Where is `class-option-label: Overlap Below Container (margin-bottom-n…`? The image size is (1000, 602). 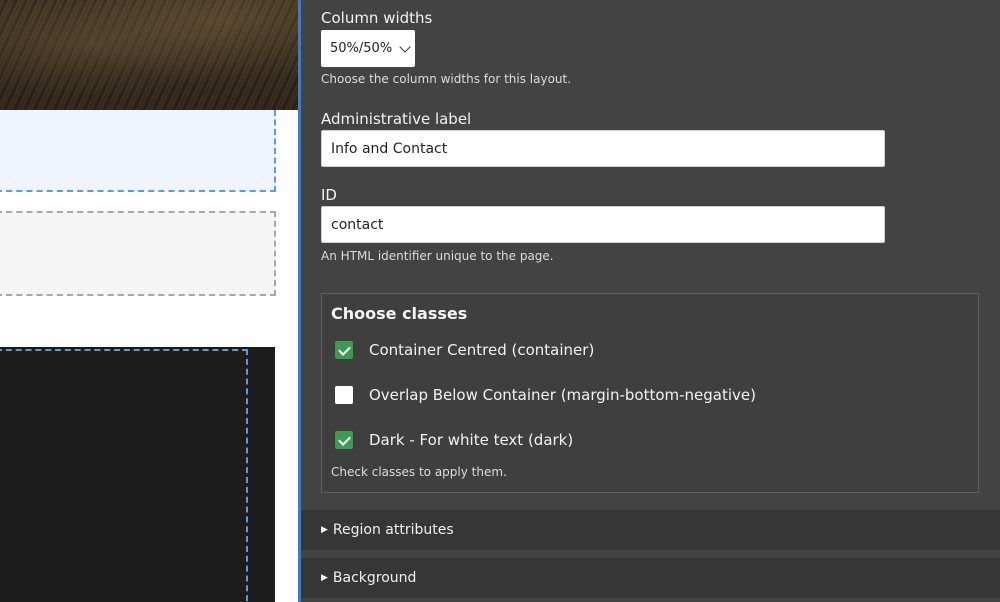
class-option-label: Overlap Below Container (margin-bottom-n… is located at coordinates (562, 395).